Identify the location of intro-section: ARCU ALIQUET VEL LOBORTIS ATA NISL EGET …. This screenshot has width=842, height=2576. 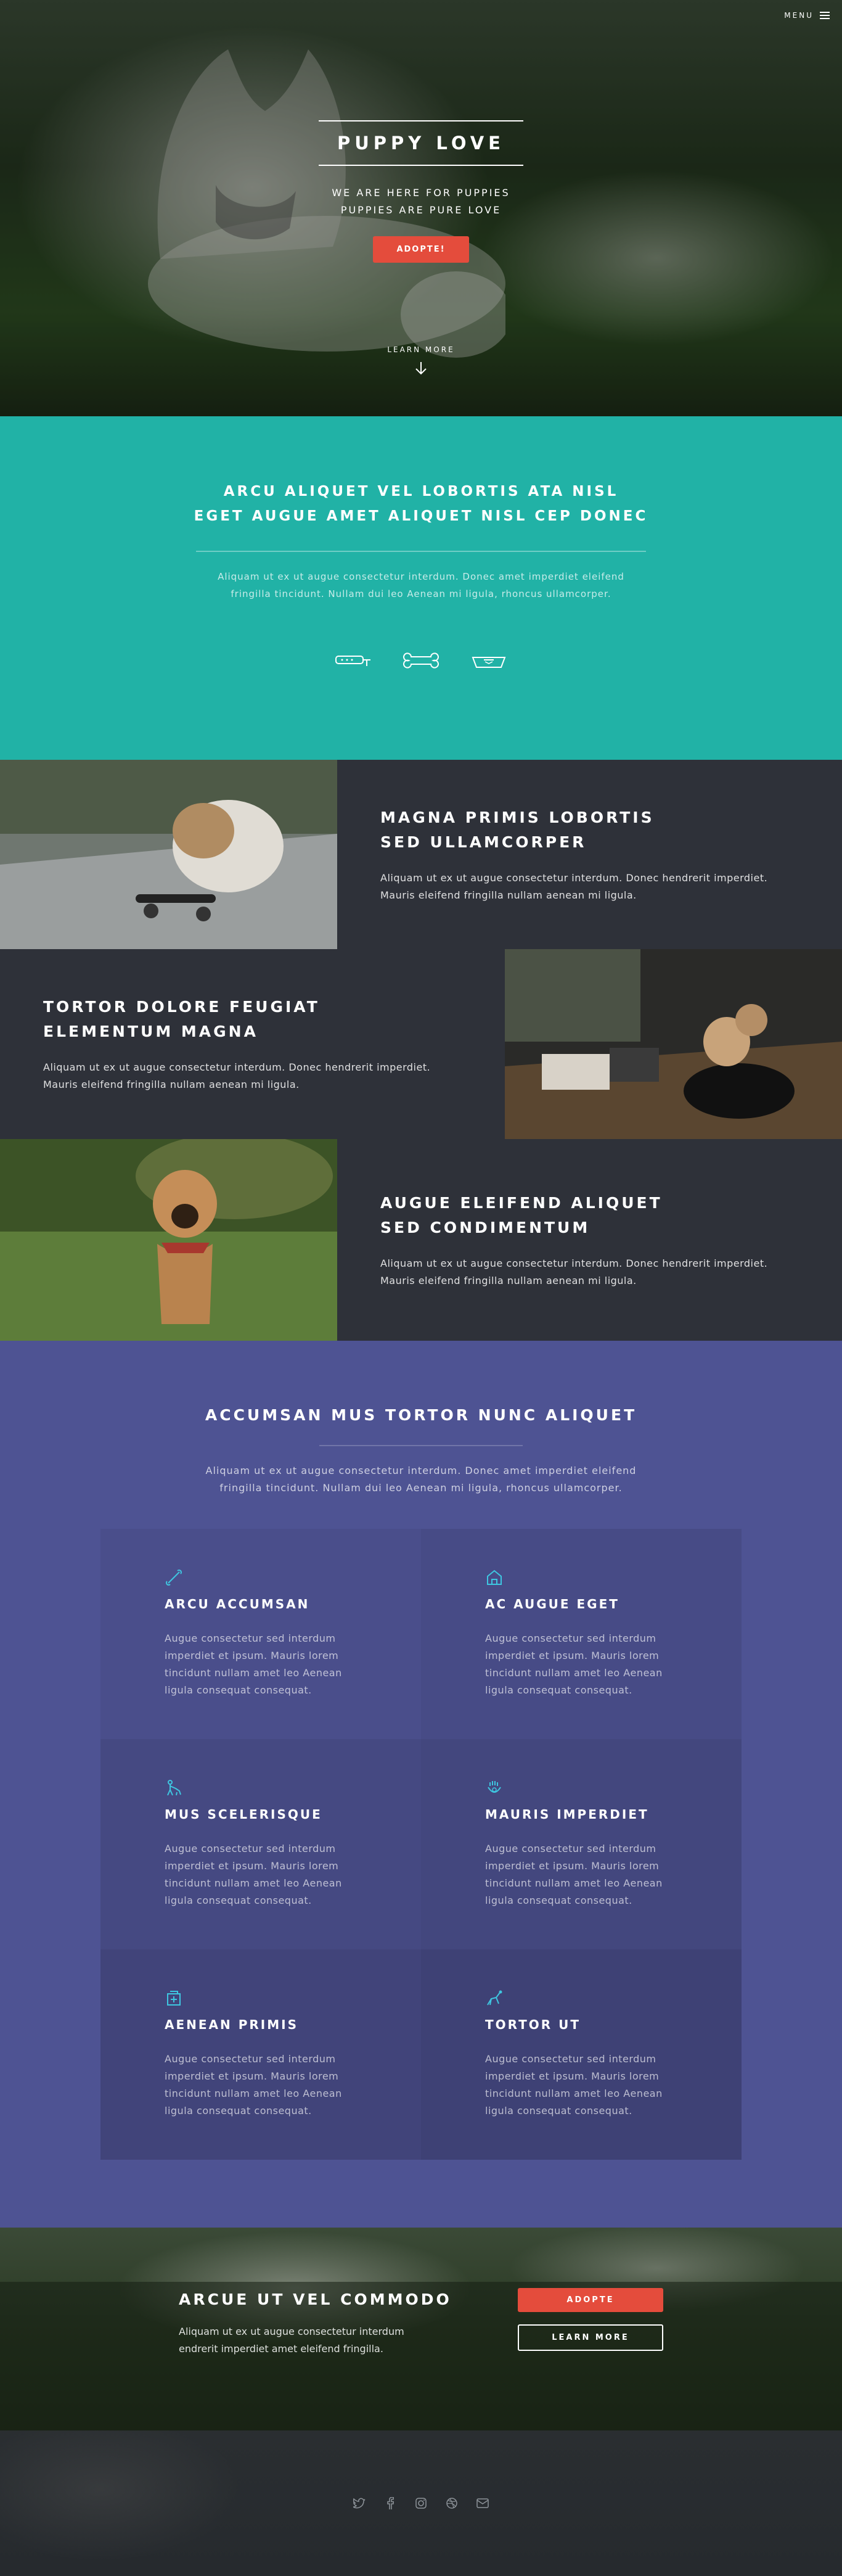
(421, 588).